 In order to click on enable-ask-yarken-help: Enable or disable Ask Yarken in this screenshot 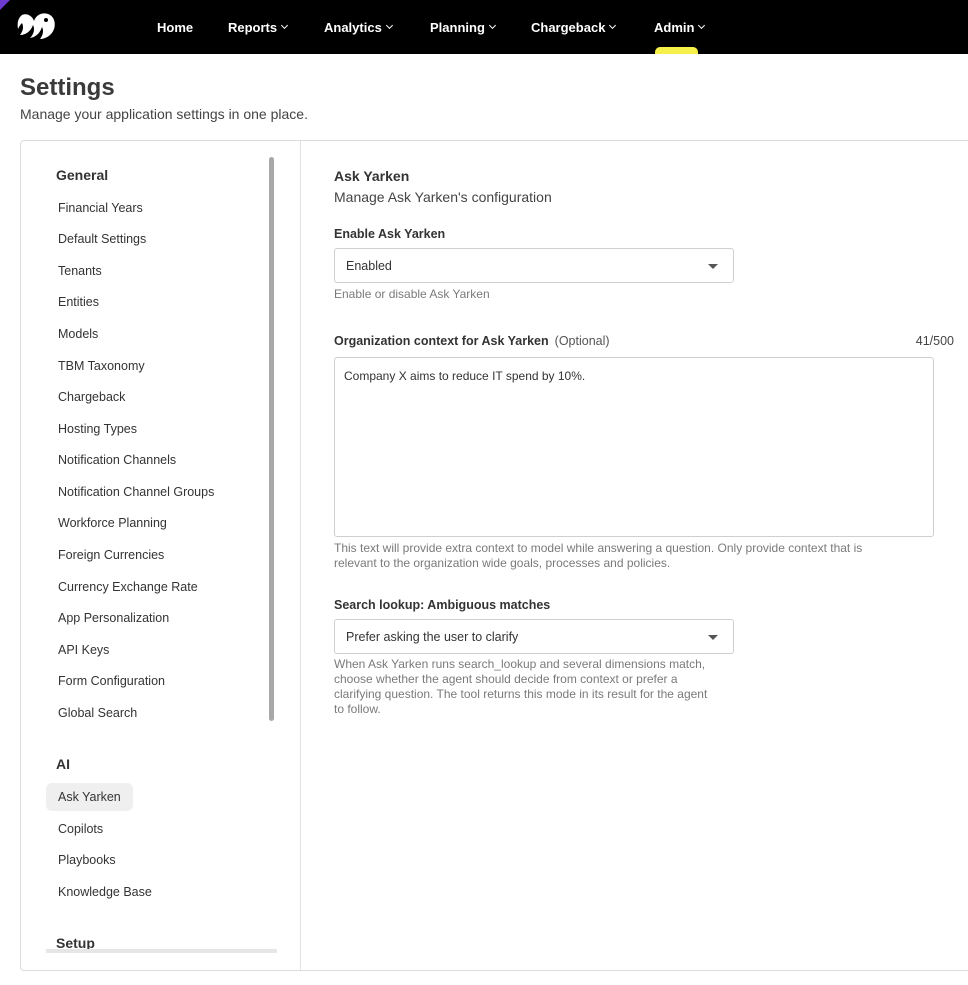, I will do `click(412, 294)`.